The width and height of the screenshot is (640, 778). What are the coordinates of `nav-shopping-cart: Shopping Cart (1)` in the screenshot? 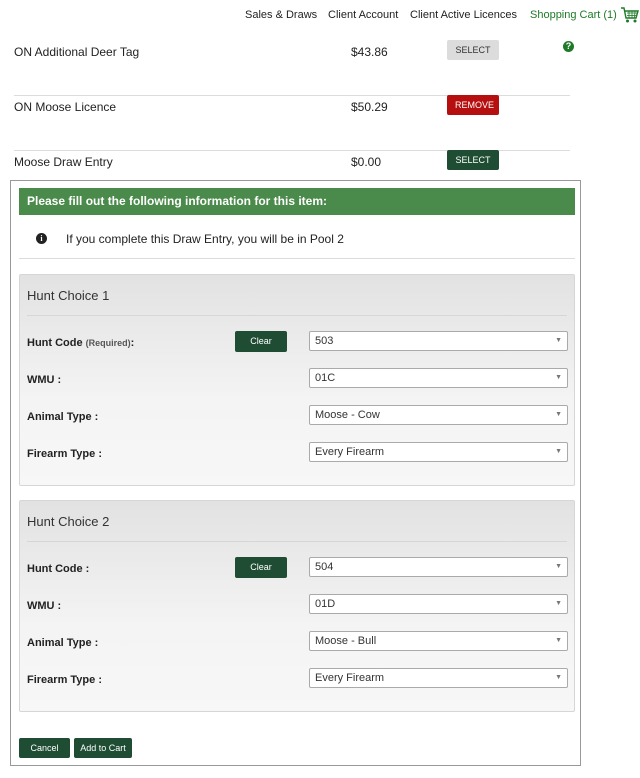 It's located at (573, 15).